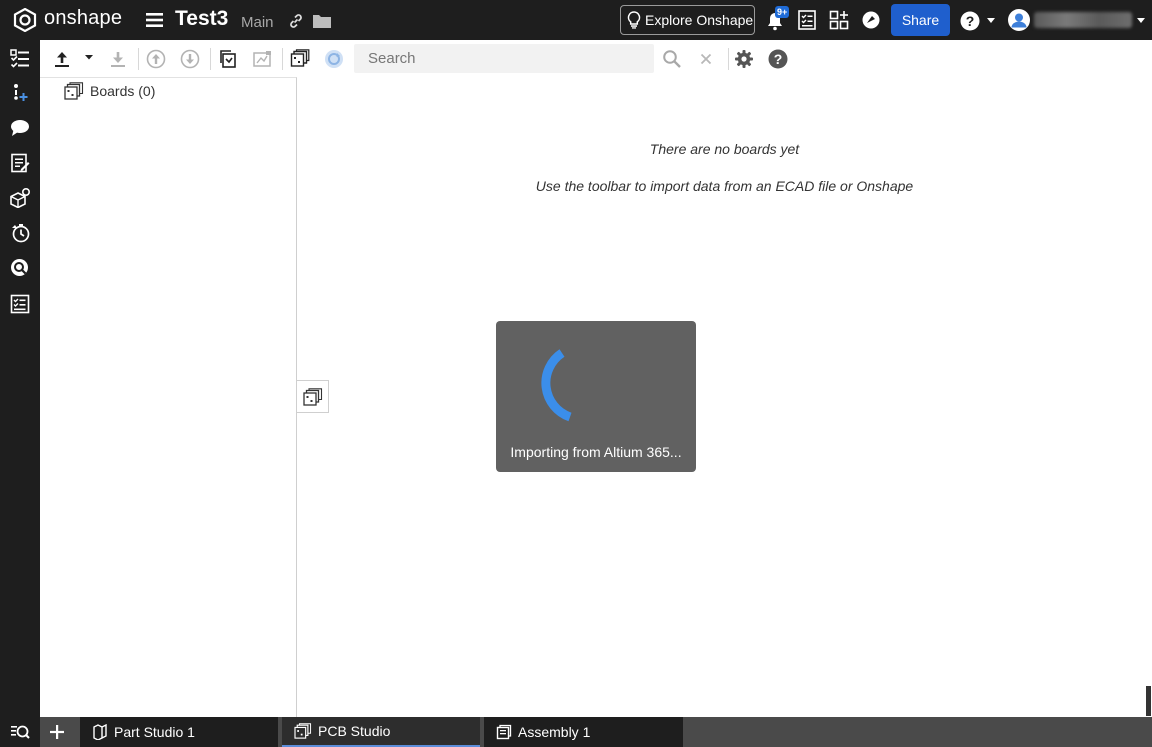  Describe the element at coordinates (1141, 20) in the screenshot. I see `user-menu-caret` at that location.